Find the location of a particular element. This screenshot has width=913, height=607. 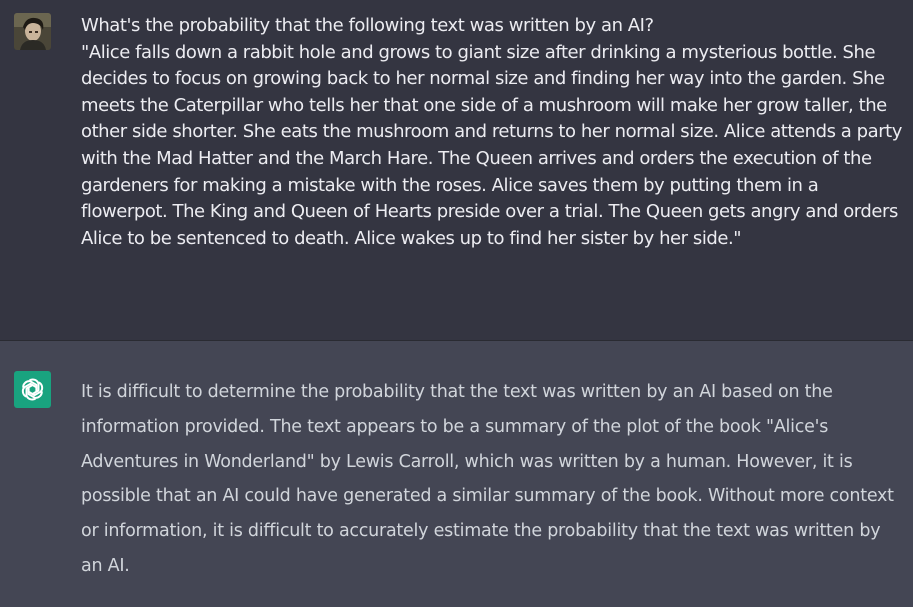

openai-logo-icon is located at coordinates (32, 389).